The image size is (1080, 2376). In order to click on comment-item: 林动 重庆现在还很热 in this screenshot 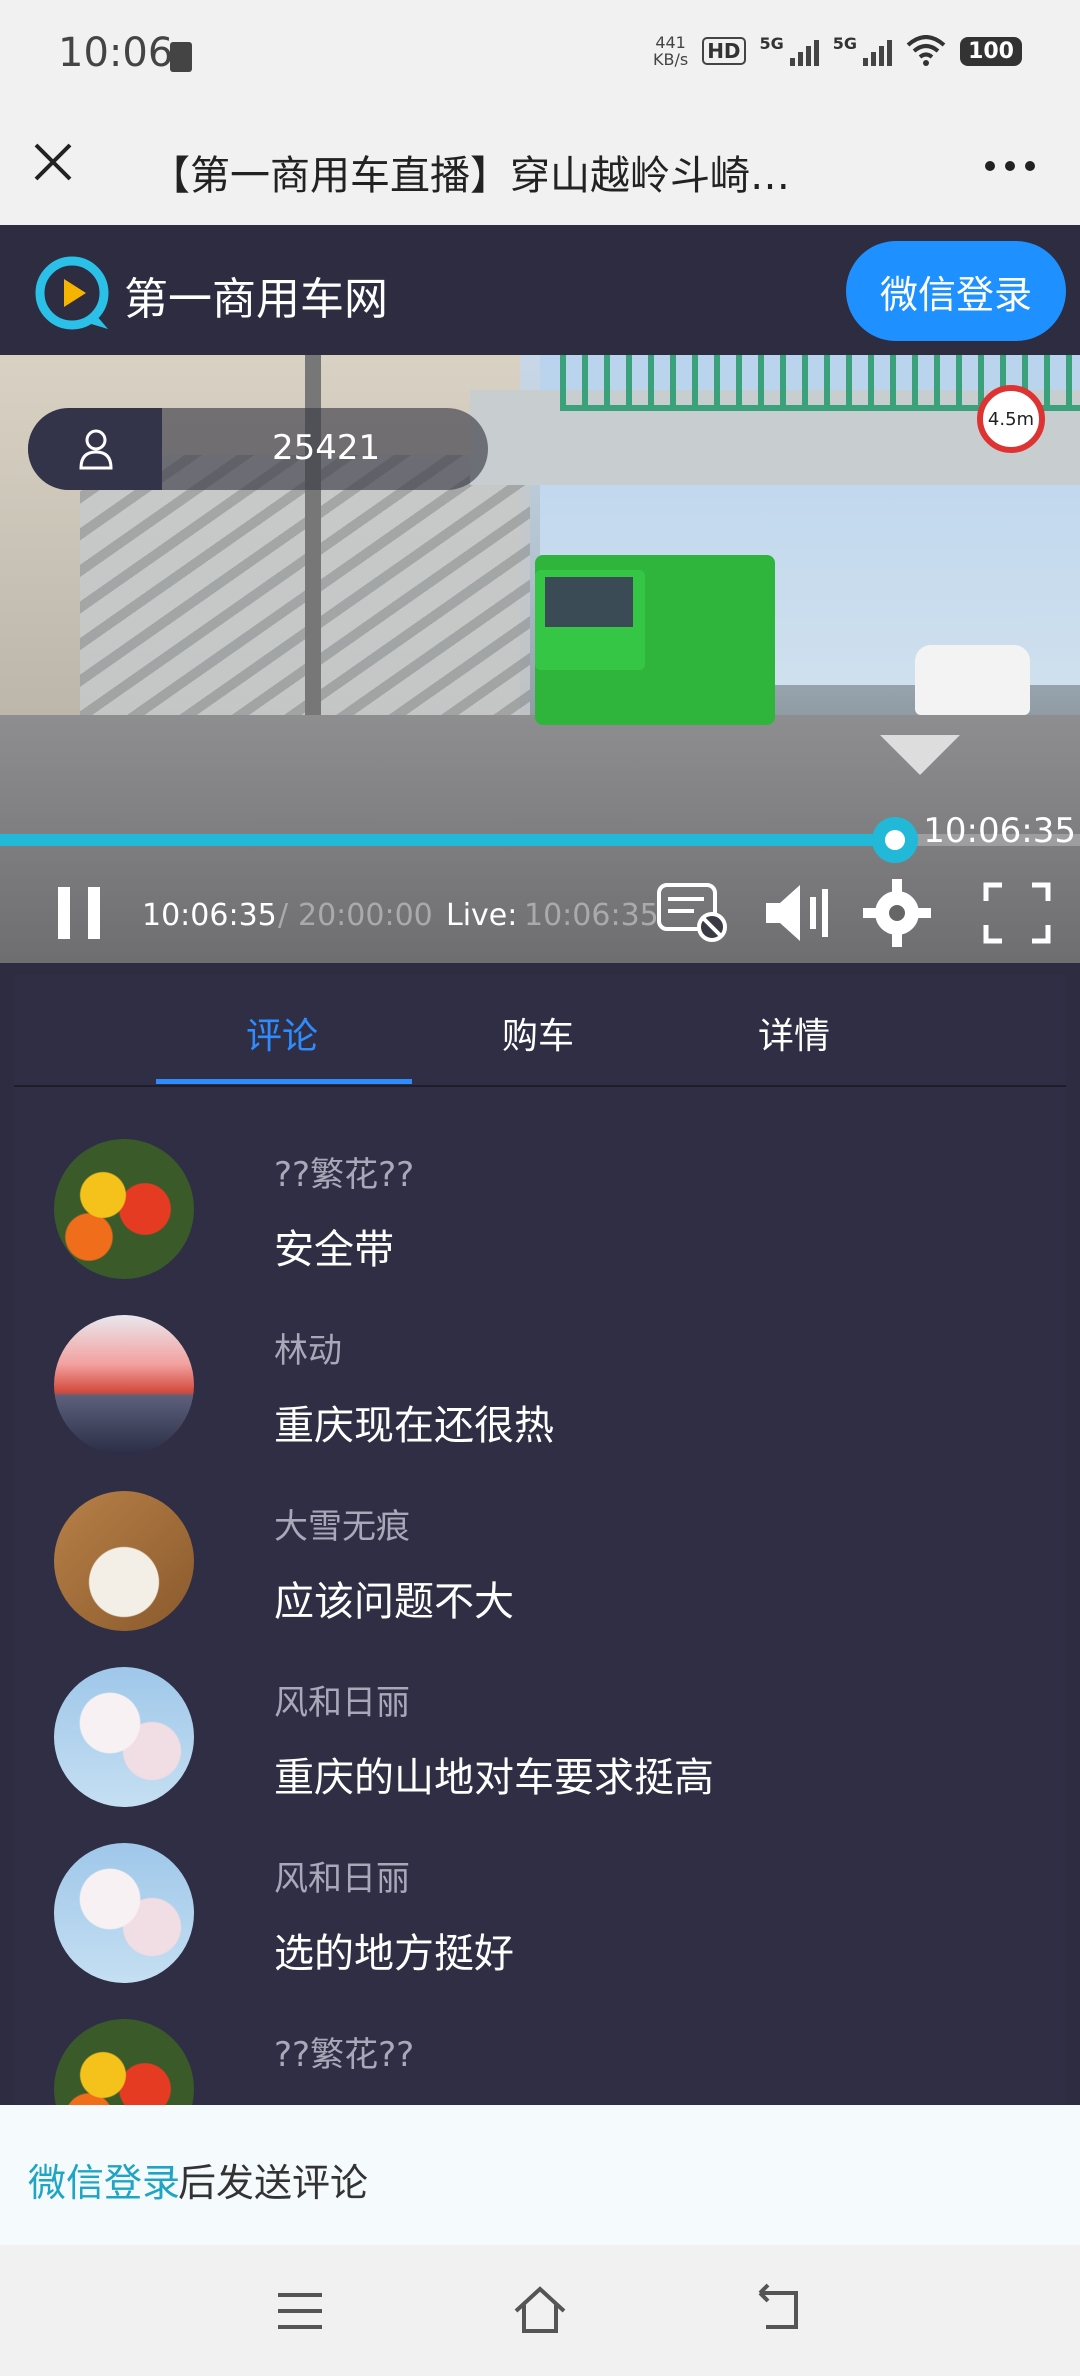, I will do `click(554, 1403)`.